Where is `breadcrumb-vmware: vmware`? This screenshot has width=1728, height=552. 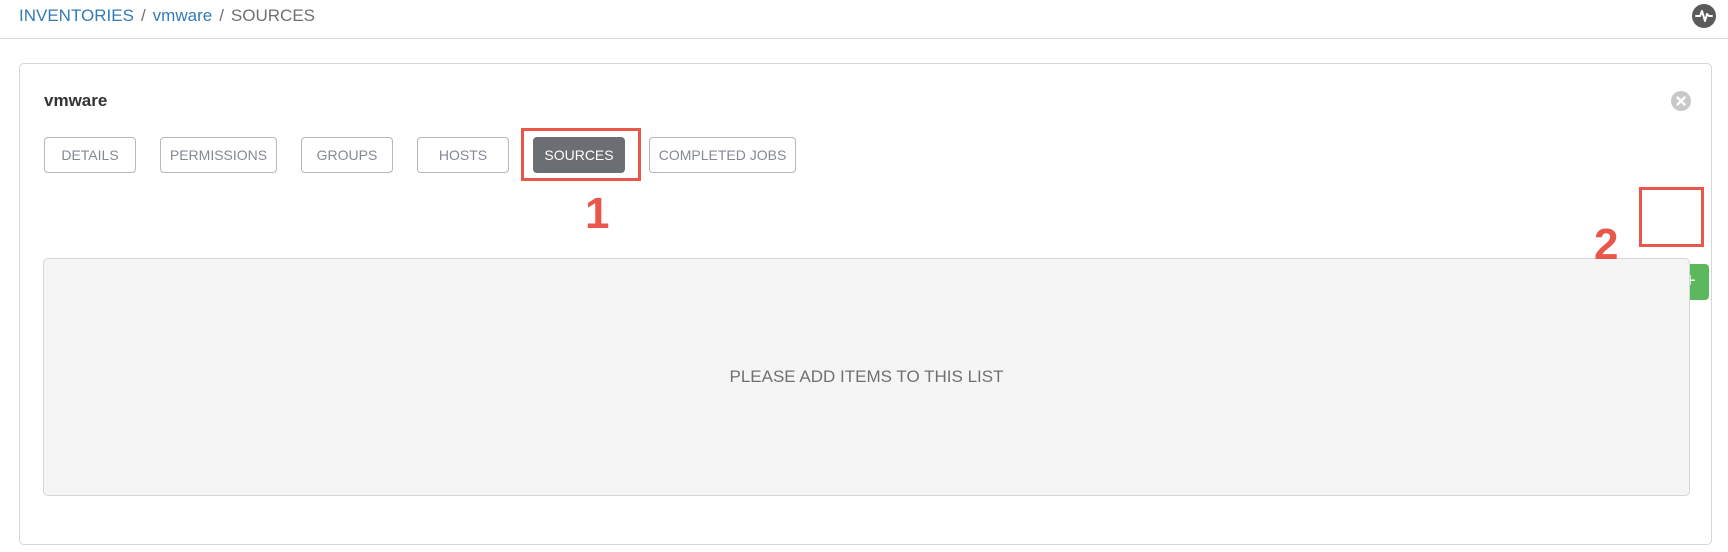 breadcrumb-vmware: vmware is located at coordinates (183, 15).